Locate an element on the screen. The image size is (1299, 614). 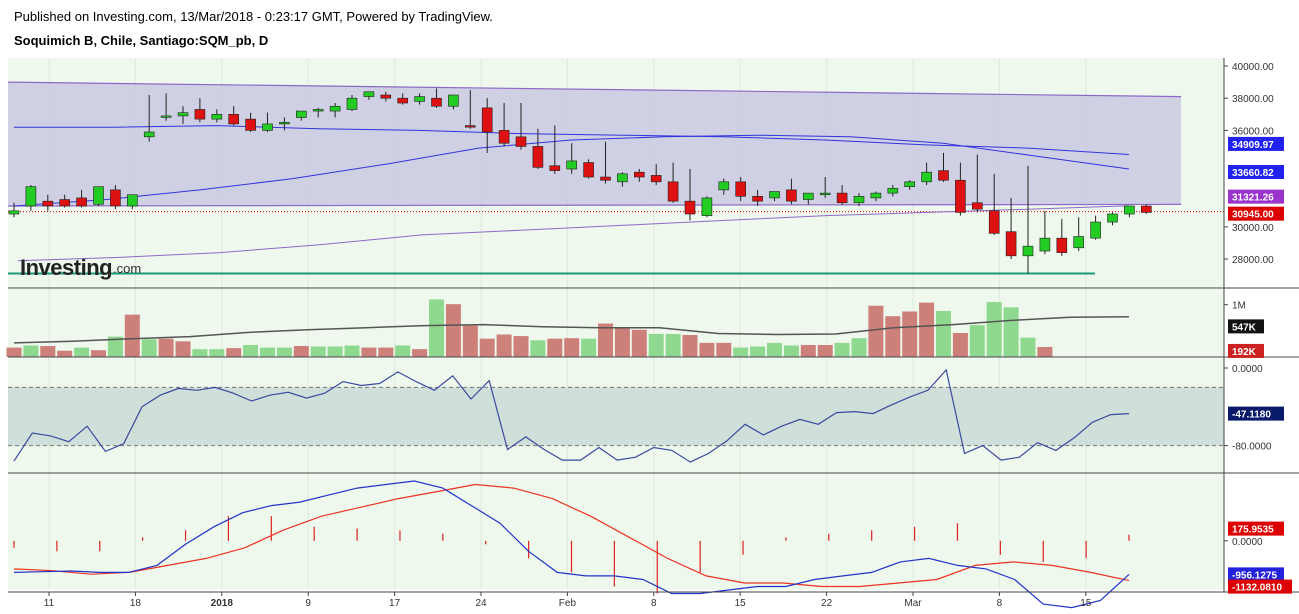
y-tick-label: 1M is located at coordinates (1239, 306).